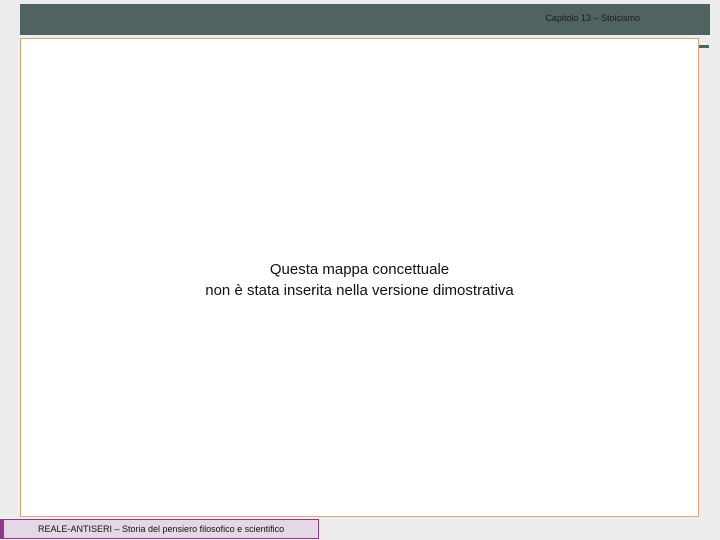 The width and height of the screenshot is (720, 540). Describe the element at coordinates (592, 18) in the screenshot. I see `chapter-title: Capitolo 13 – Stoicismo` at that location.